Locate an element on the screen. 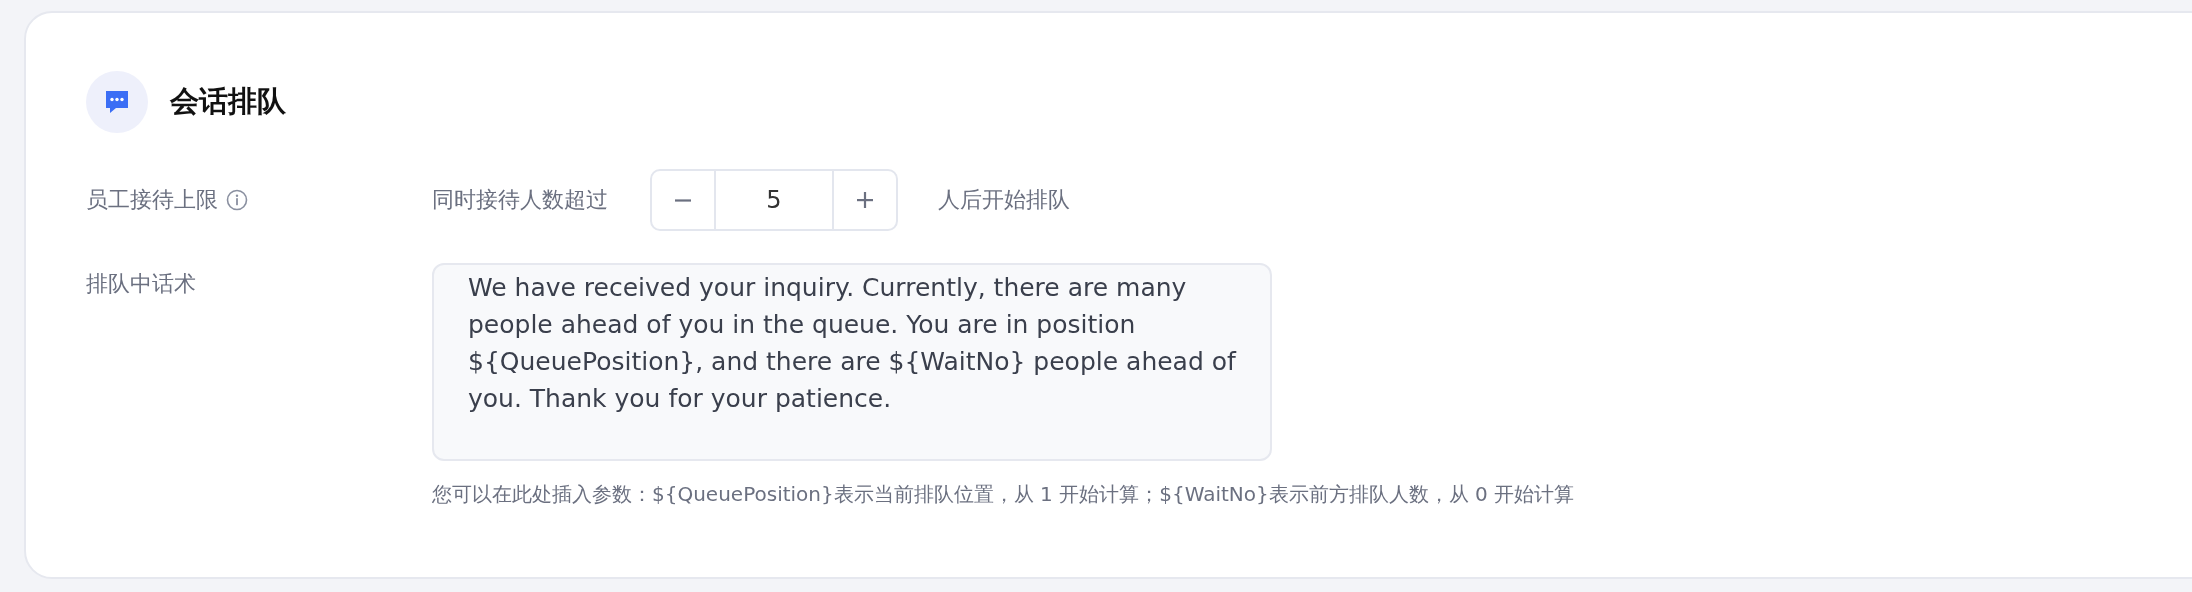 The height and width of the screenshot is (592, 2192). plus-button is located at coordinates (865, 200).